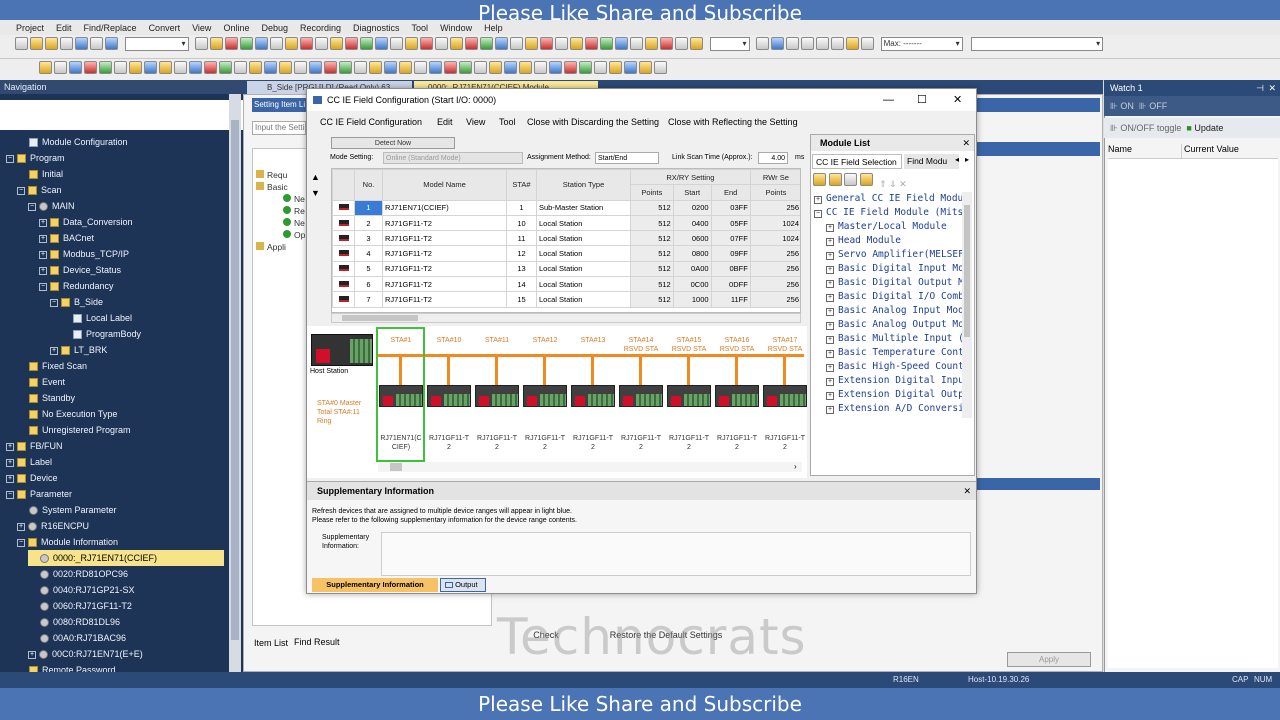 The height and width of the screenshot is (720, 1280). What do you see at coordinates (894, 269) in the screenshot?
I see `module-list-item: + Basic Digital Input Modu` at bounding box center [894, 269].